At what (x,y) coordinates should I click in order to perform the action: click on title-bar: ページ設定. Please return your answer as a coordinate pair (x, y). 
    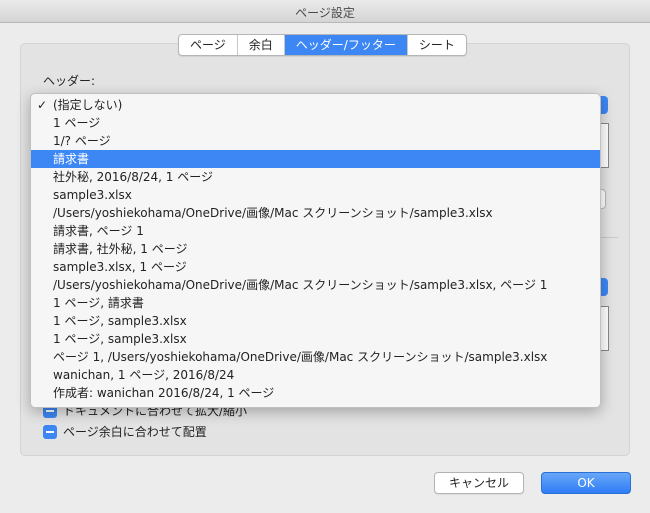
    Looking at the image, I should click on (325, 11).